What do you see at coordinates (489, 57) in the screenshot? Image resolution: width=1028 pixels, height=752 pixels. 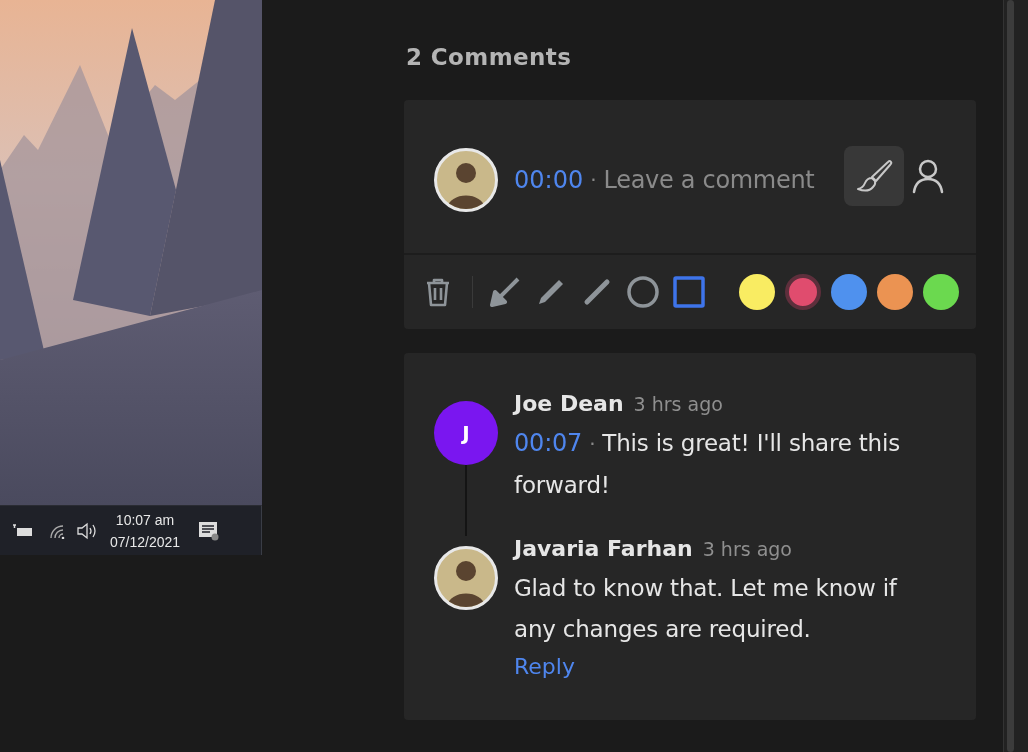 I see `comments-count-heading: 2 Comments` at bounding box center [489, 57].